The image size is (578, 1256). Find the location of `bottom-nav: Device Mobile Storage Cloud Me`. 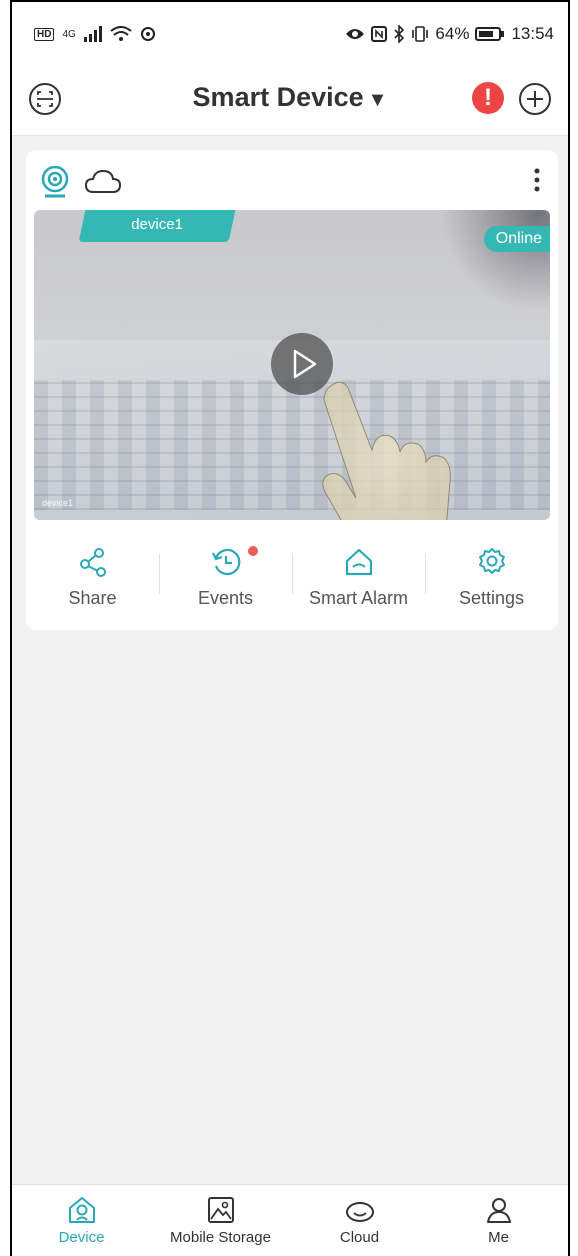

bottom-nav: Device Mobile Storage Cloud Me is located at coordinates (290, 1220).